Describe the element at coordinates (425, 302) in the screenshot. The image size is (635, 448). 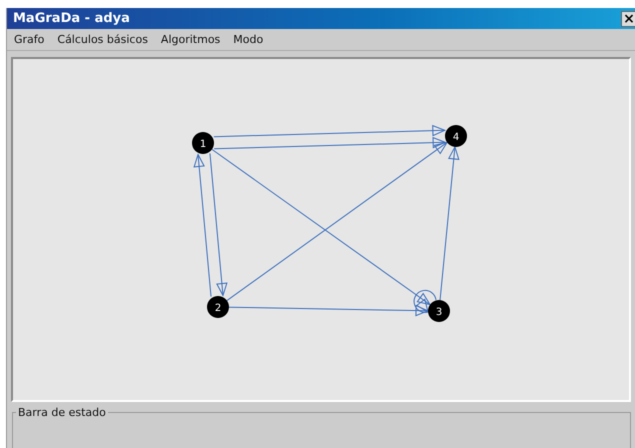
I see `self-loop-arrow` at that location.